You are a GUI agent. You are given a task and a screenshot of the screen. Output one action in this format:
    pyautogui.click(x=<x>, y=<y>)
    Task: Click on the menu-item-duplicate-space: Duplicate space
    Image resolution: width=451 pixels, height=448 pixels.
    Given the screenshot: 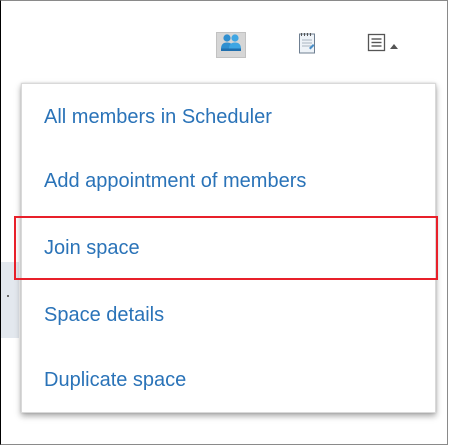 What is the action you would take?
    pyautogui.click(x=228, y=380)
    